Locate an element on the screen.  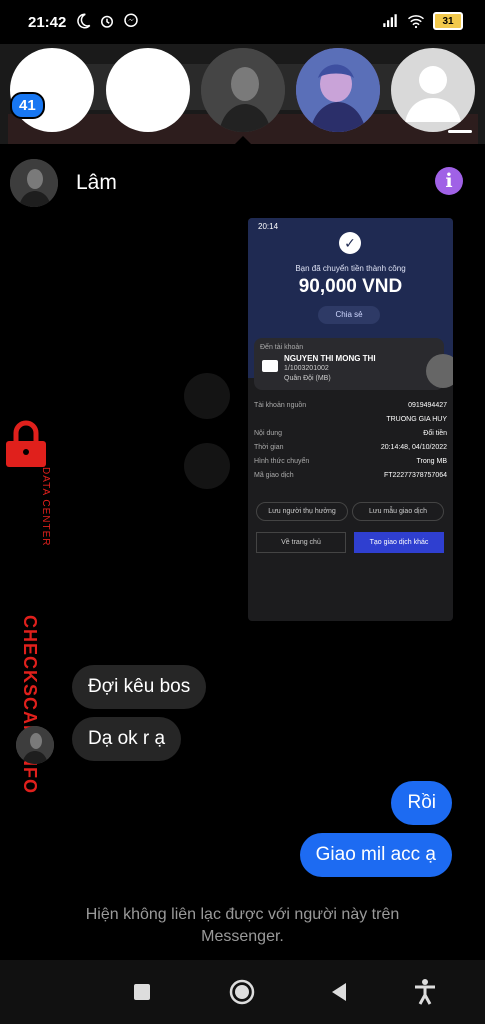
check-icon: ✓ is located at coordinates (350, 243).